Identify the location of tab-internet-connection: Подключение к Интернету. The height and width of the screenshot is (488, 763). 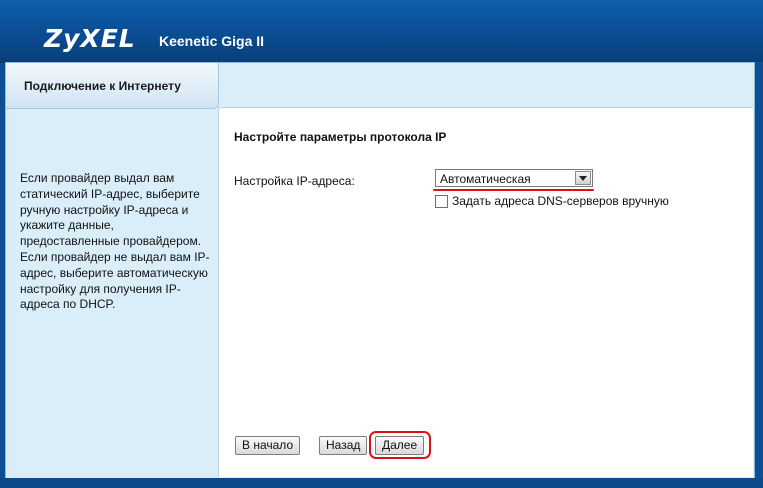
(112, 86).